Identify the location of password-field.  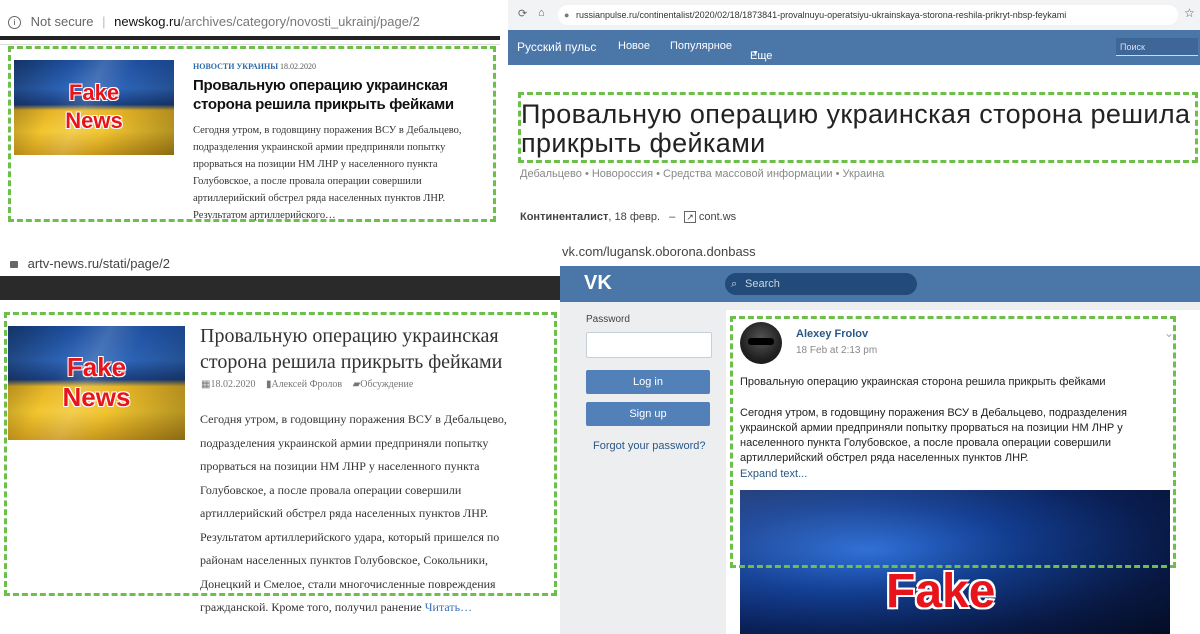
(649, 345).